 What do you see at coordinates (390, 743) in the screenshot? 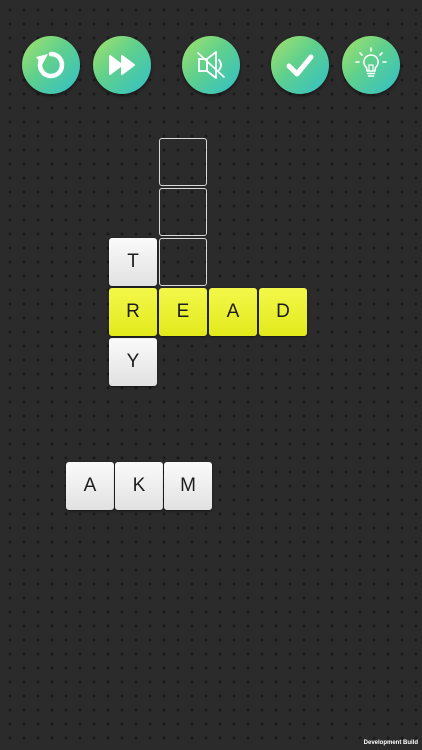
I see `development-build-label: Development Build` at bounding box center [390, 743].